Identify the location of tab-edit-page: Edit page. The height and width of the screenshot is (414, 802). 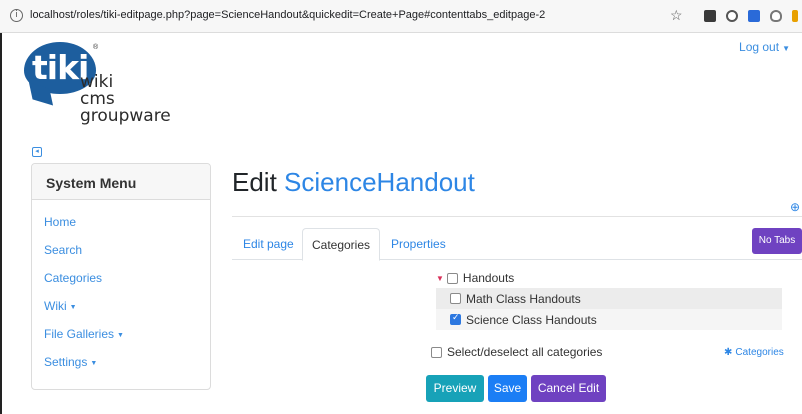
(268, 244).